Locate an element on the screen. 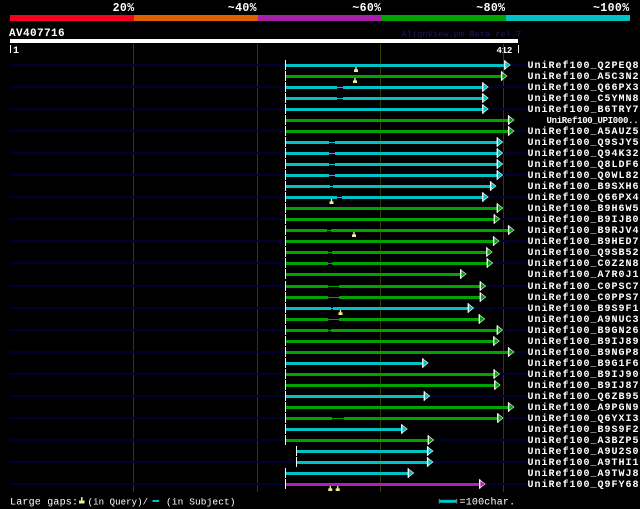 This screenshot has height=509, width=640. svg-text: UniRef100_C0PPS7 is located at coordinates (584, 298).